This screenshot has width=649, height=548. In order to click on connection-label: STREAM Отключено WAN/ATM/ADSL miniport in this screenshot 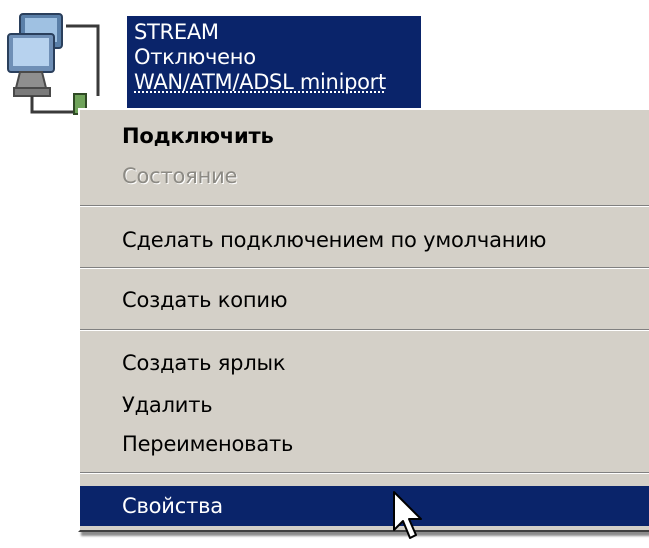, I will do `click(274, 62)`.